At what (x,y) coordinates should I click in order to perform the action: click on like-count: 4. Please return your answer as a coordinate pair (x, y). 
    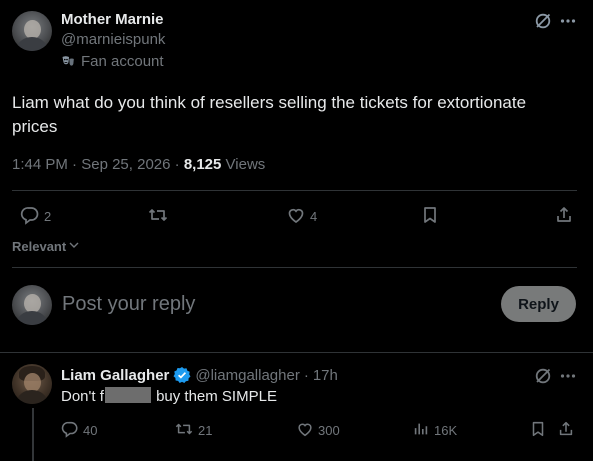
    Looking at the image, I should click on (314, 216).